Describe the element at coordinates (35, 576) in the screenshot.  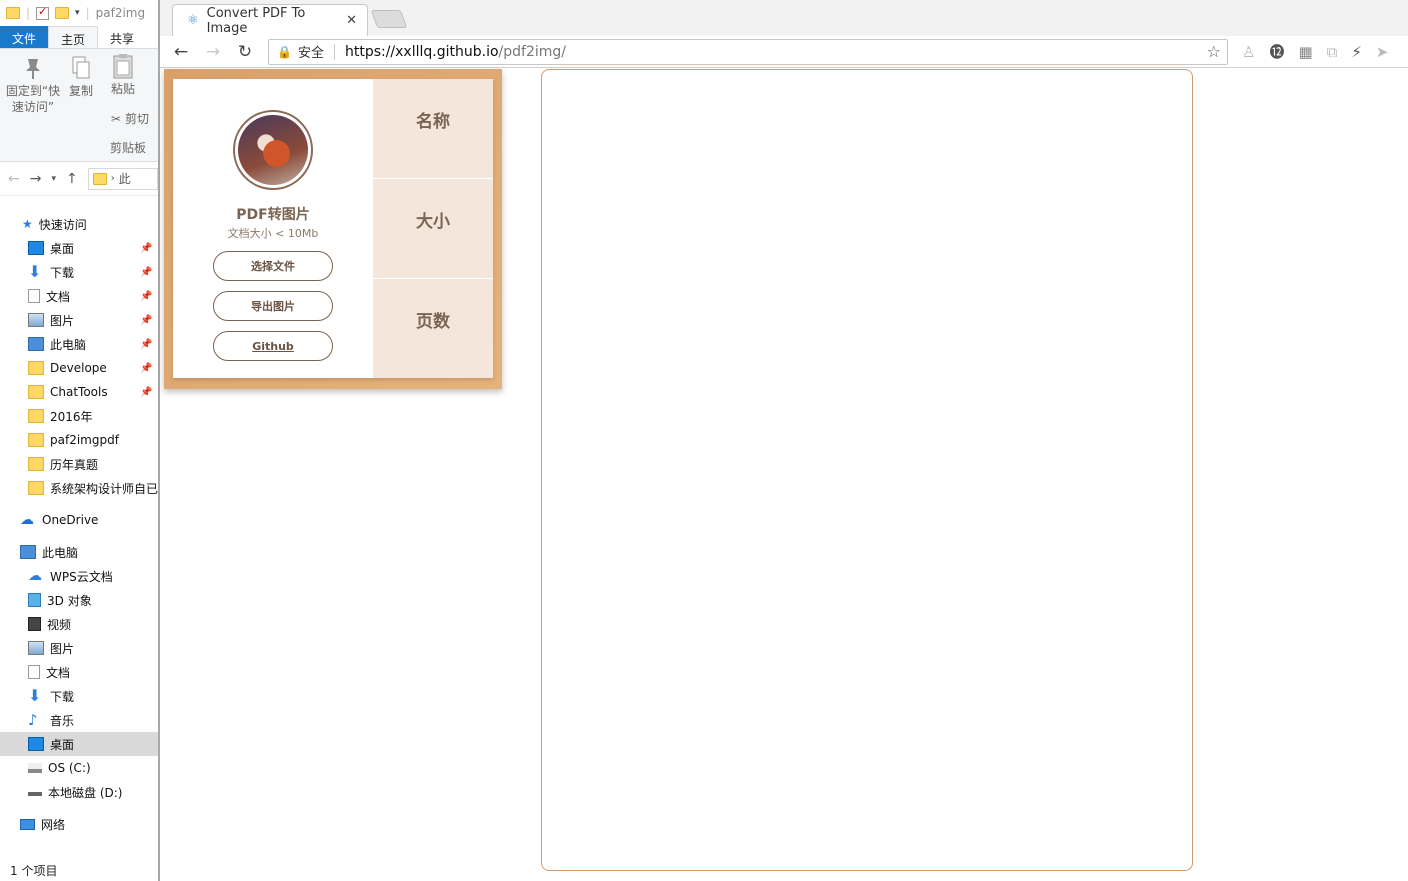
I see `cloud-icon: ☁` at that location.